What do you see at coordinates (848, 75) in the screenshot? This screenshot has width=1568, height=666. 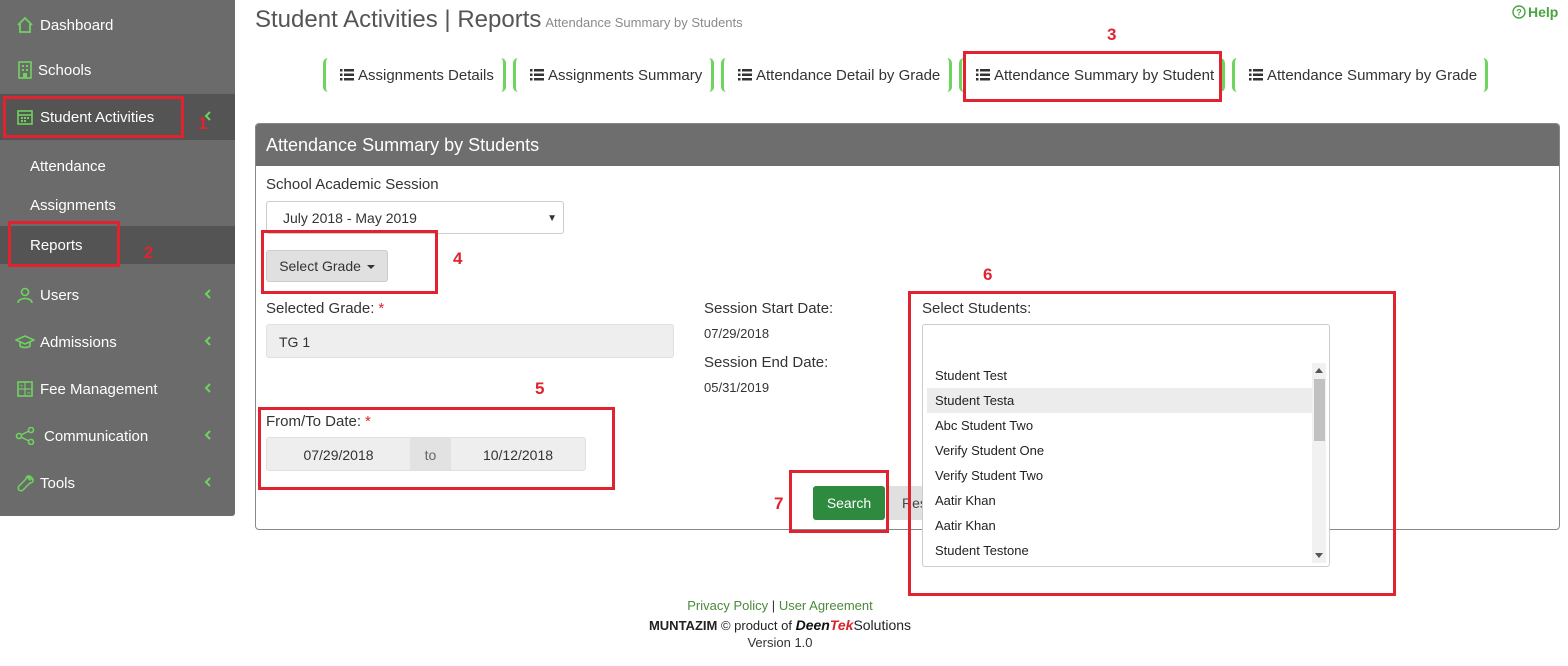 I see `tab-label: Attendance Detail by Grade` at bounding box center [848, 75].